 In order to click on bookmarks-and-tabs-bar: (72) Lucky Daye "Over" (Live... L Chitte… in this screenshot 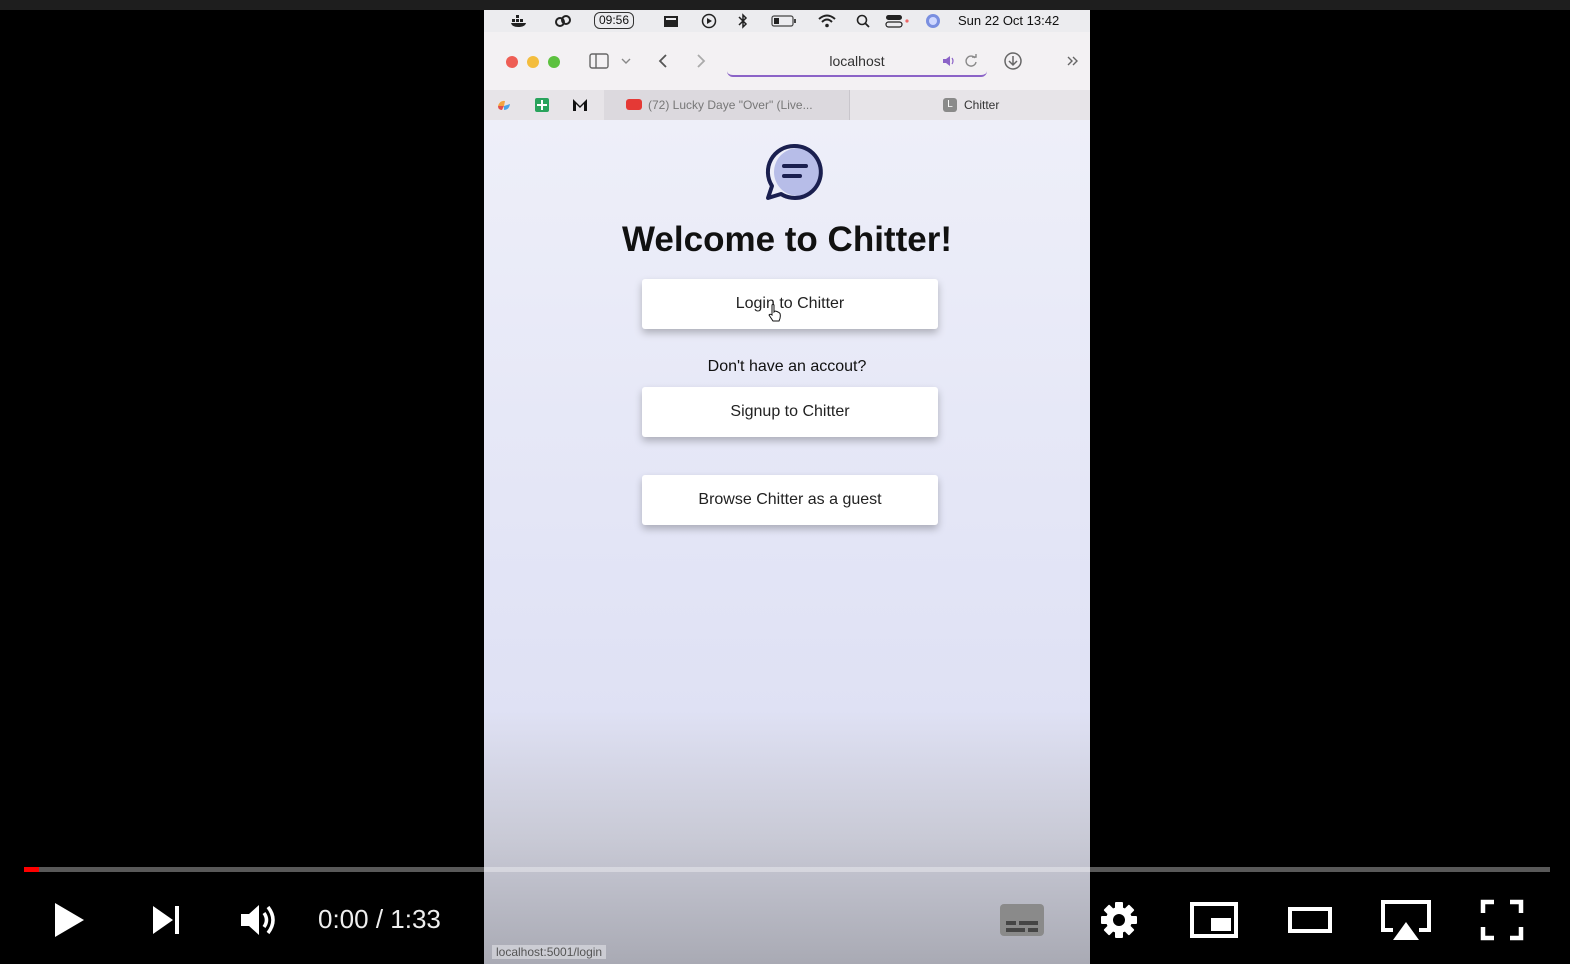, I will do `click(787, 105)`.